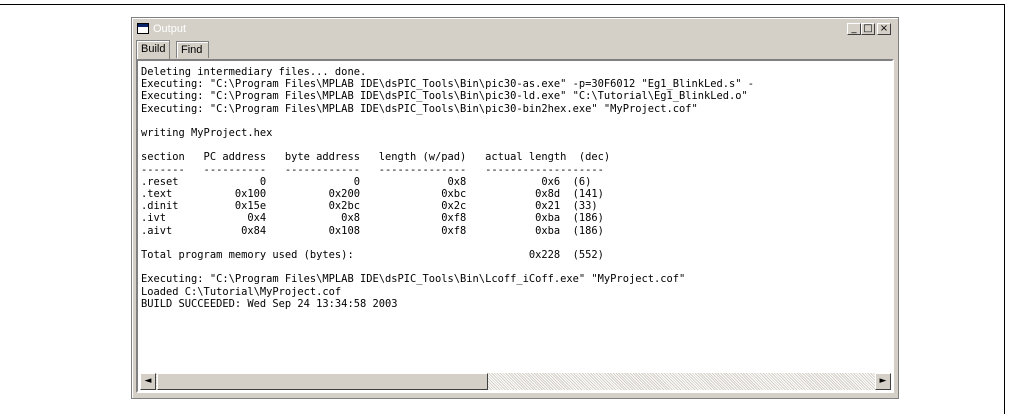  Describe the element at coordinates (884, 29) in the screenshot. I see `close-button: ×` at that location.